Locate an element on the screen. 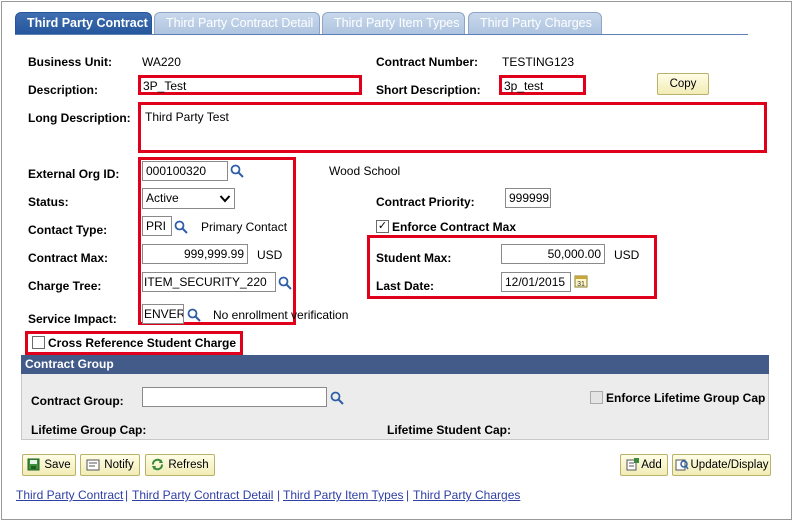 The height and width of the screenshot is (522, 794). enforce-lifetime-checkbox is located at coordinates (596, 397).